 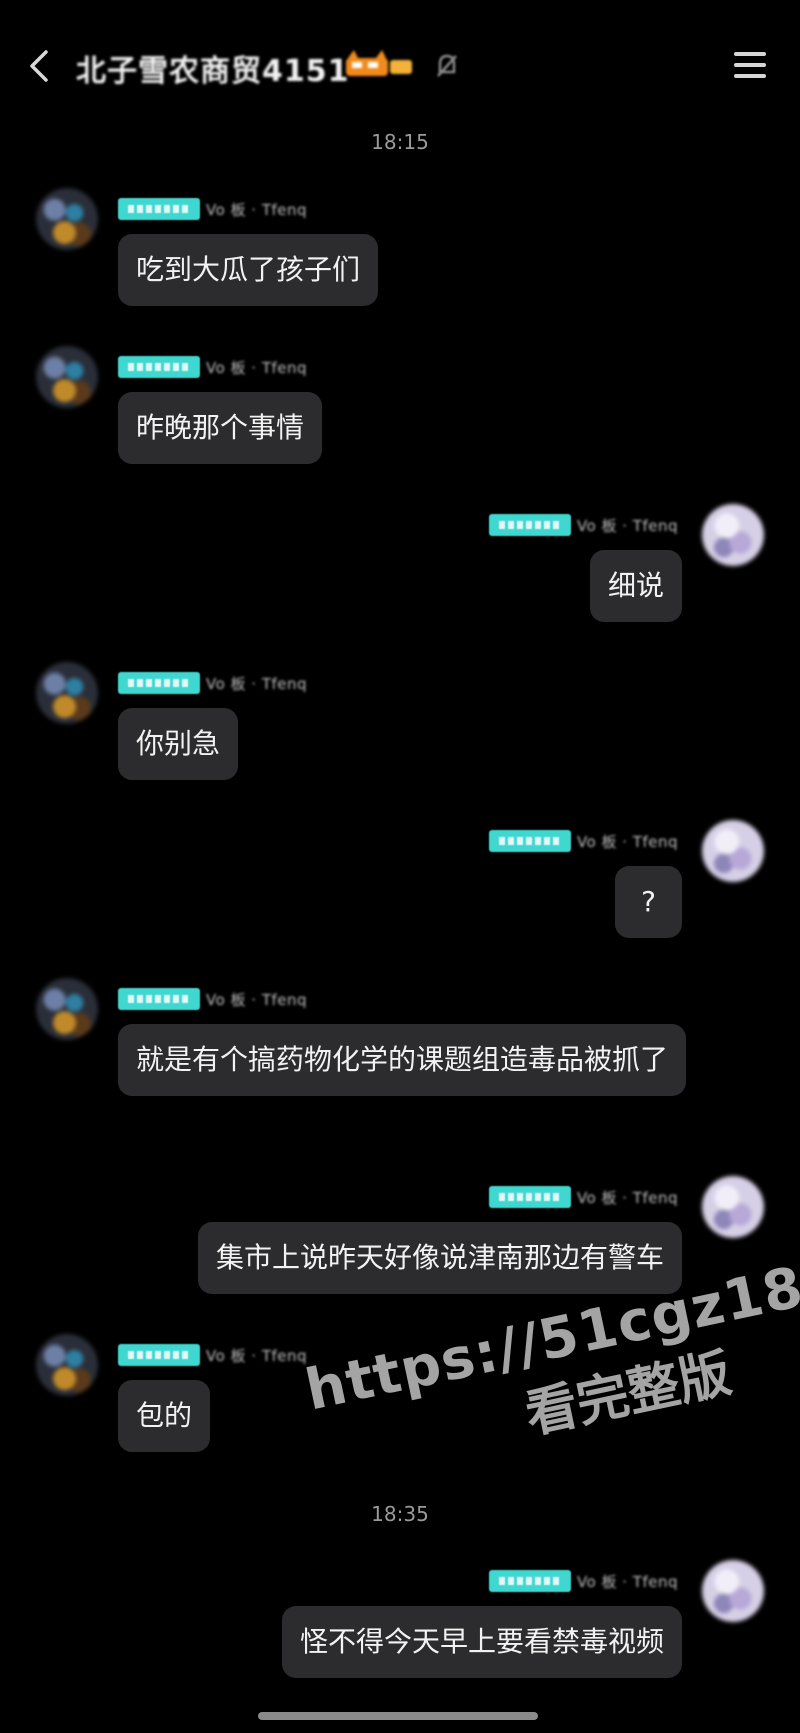 I want to click on message-bubble: 吃到大瓜了孩子们, so click(x=248, y=270).